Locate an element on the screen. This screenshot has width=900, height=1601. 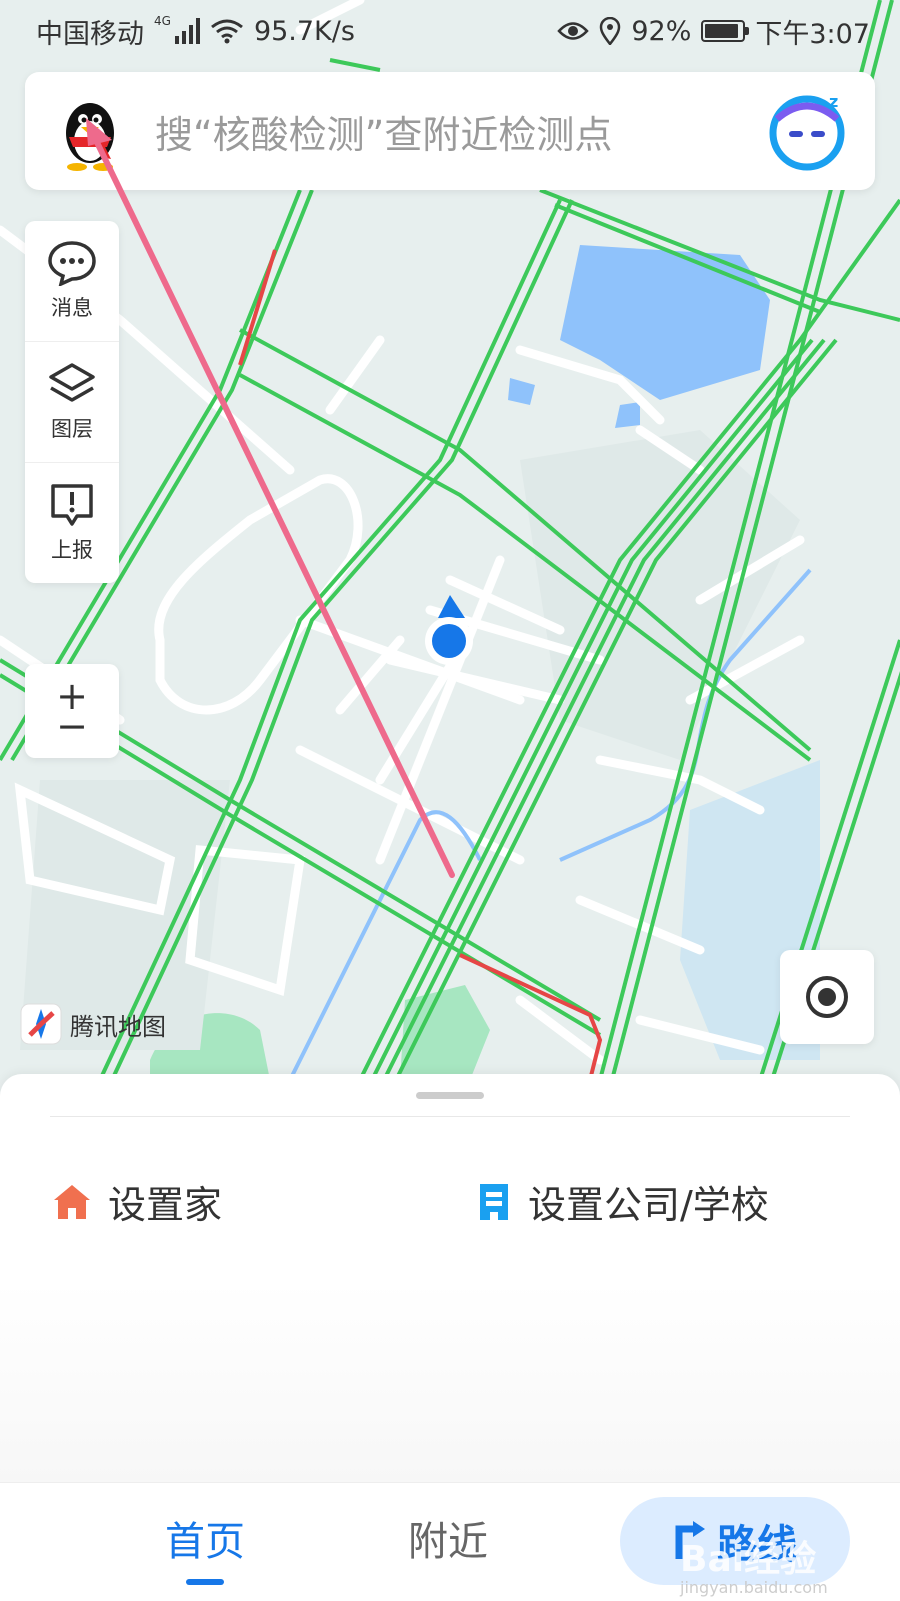
signal-icon is located at coordinates (187, 31).